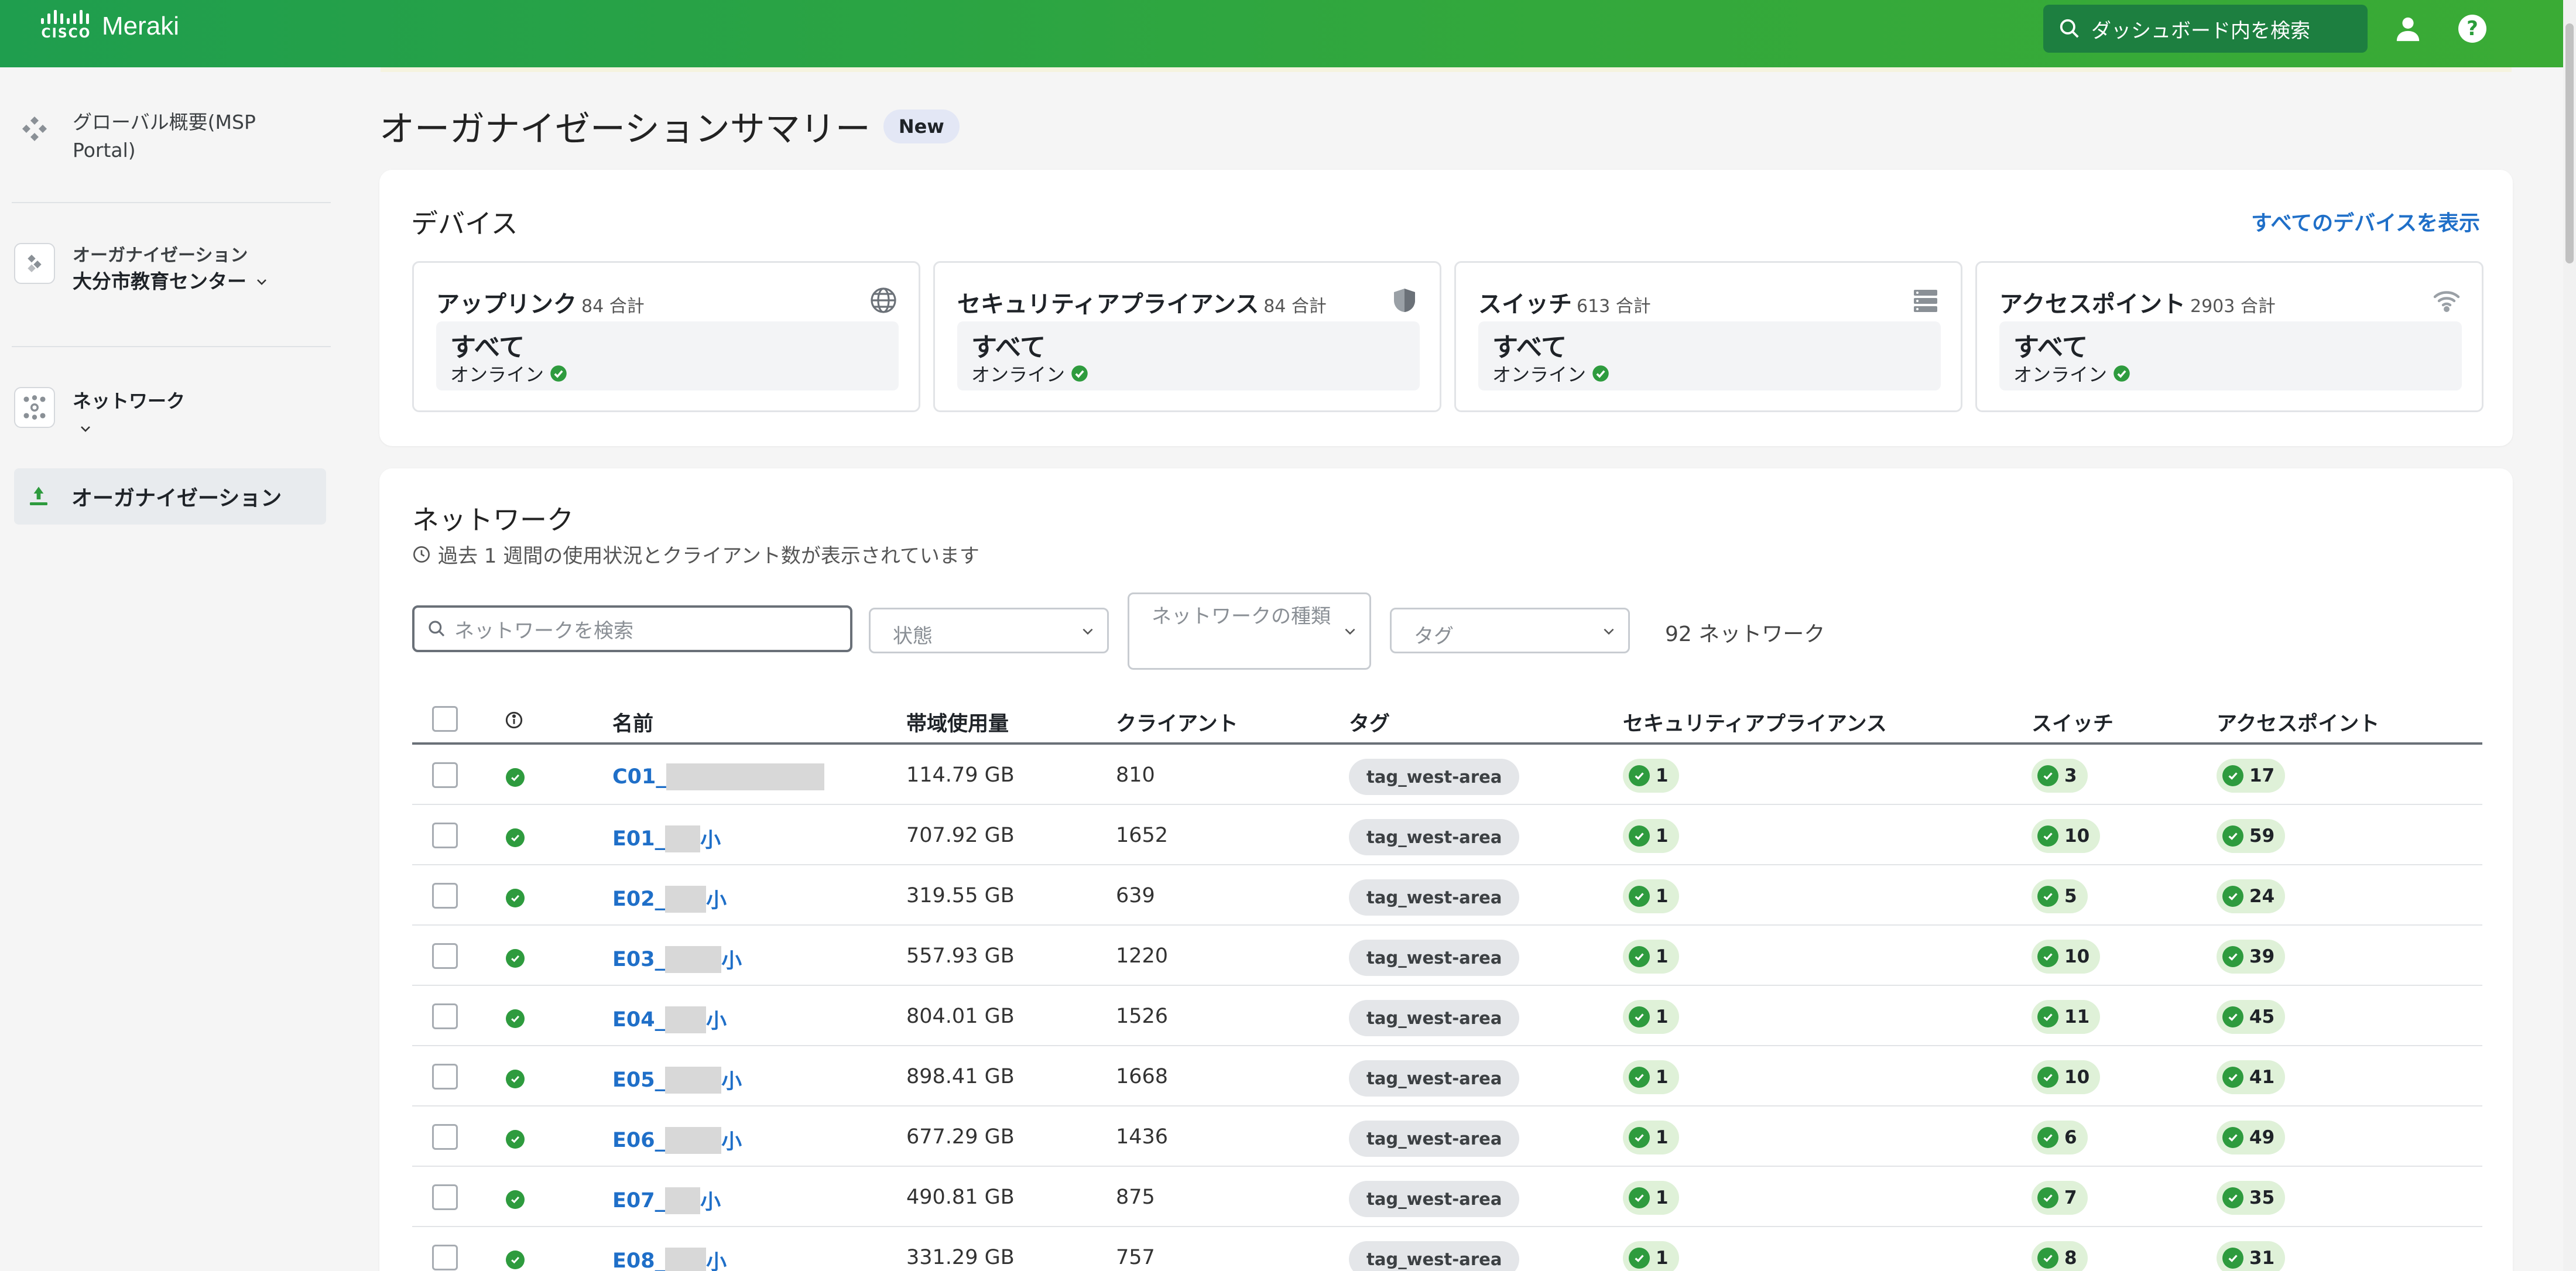  I want to click on sidebar-item-global-overview: グローバル概要(MSP Portal), so click(135, 136).